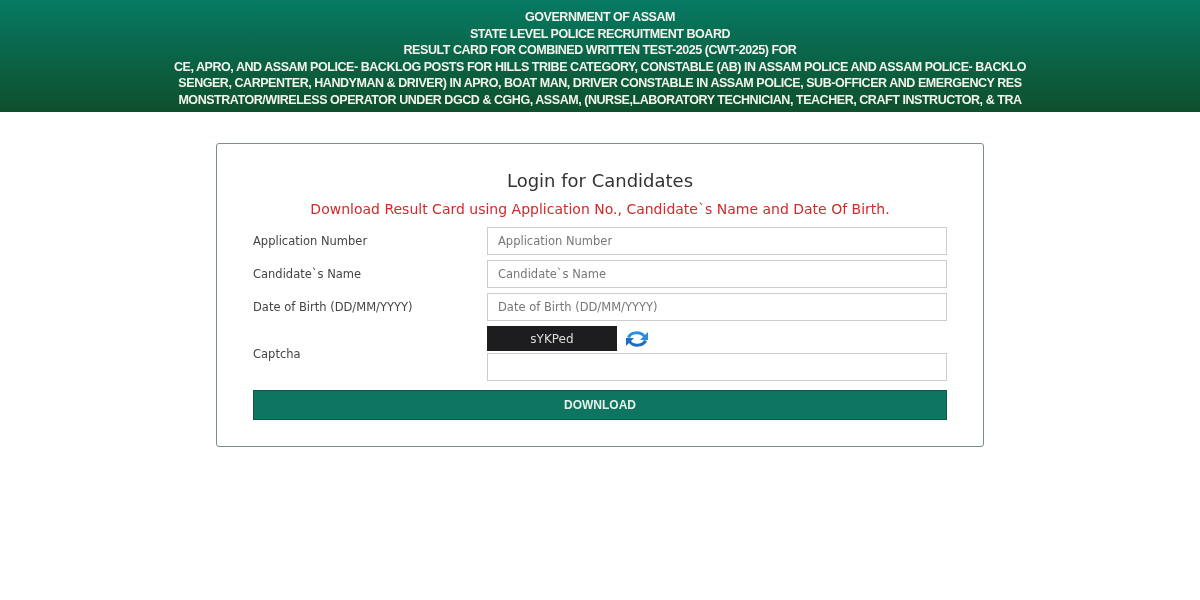 The image size is (1200, 600). Describe the element at coordinates (311, 241) in the screenshot. I see `field-label: Application Number` at that location.